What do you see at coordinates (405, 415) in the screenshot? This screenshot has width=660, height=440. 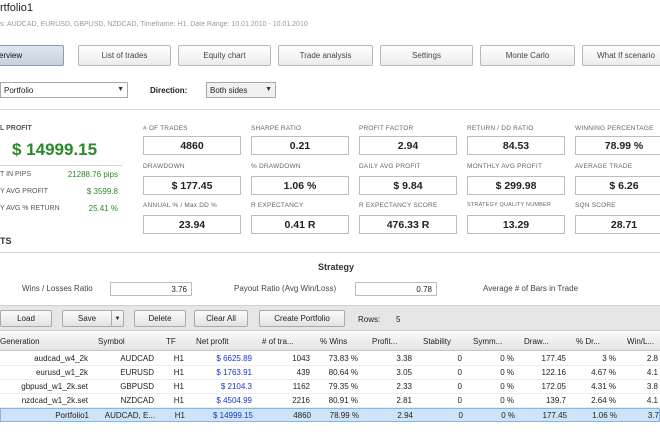 I see `cell-profit-factor: 2.94` at bounding box center [405, 415].